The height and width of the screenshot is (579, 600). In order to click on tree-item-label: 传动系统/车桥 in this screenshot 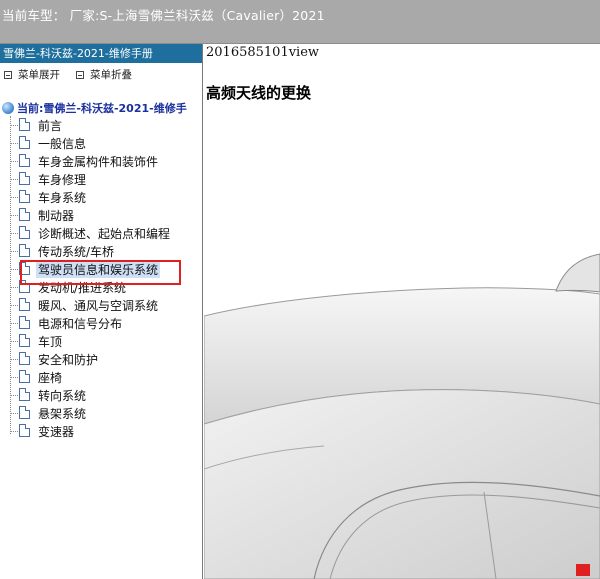, I will do `click(76, 252)`.